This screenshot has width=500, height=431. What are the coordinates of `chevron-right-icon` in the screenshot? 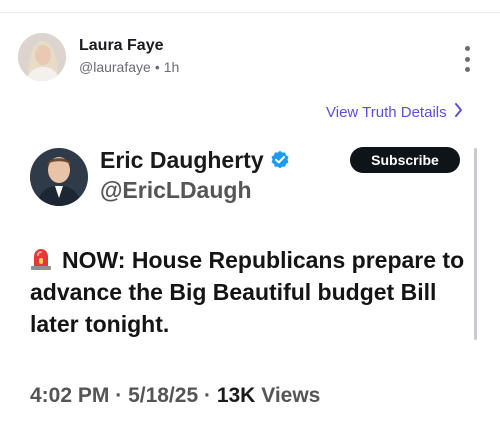 It's located at (458, 112).